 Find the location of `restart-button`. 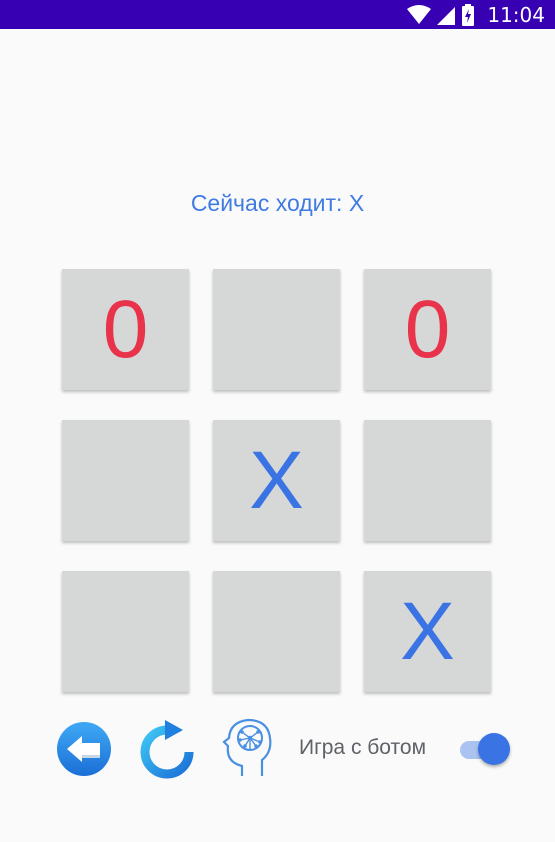

restart-button is located at coordinates (167, 750).